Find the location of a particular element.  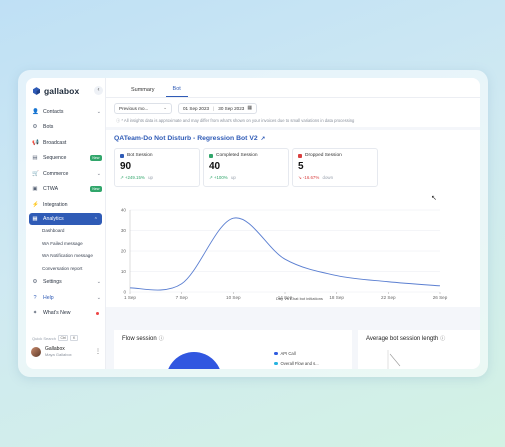

stat-label: Bot Session is located at coordinates (157, 155).